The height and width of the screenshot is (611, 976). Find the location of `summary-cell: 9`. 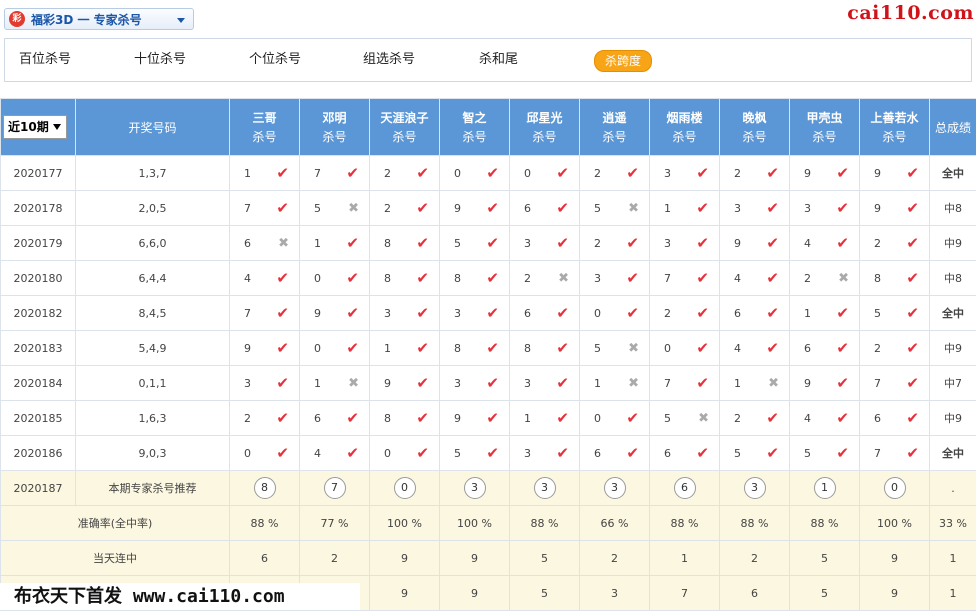

summary-cell: 9 is located at coordinates (405, 558).